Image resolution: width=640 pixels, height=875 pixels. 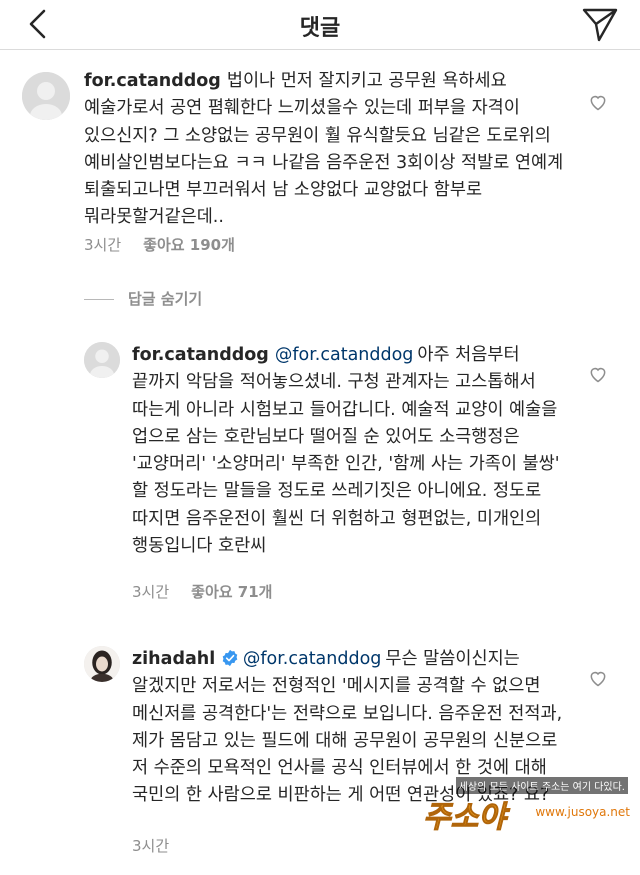 I want to click on page-title: 댓글, so click(x=320, y=28).